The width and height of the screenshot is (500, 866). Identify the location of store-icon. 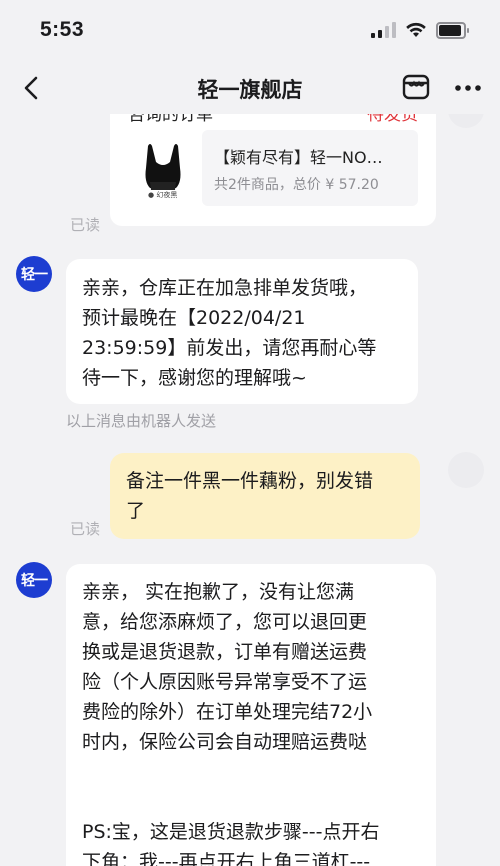
(416, 87).